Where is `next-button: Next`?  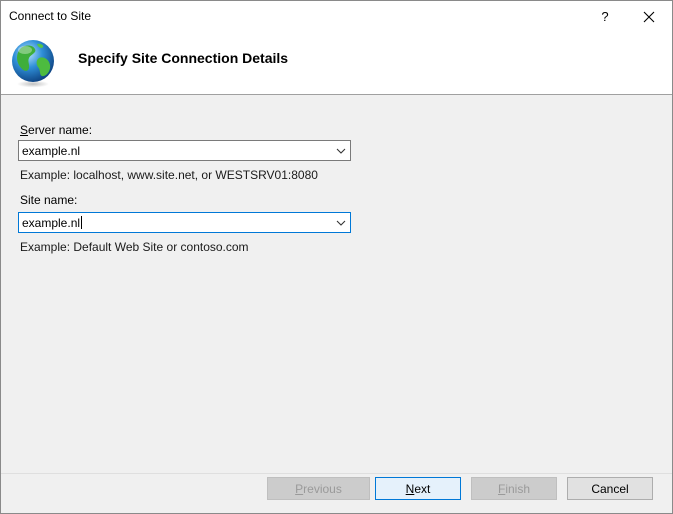 next-button: Next is located at coordinates (418, 488).